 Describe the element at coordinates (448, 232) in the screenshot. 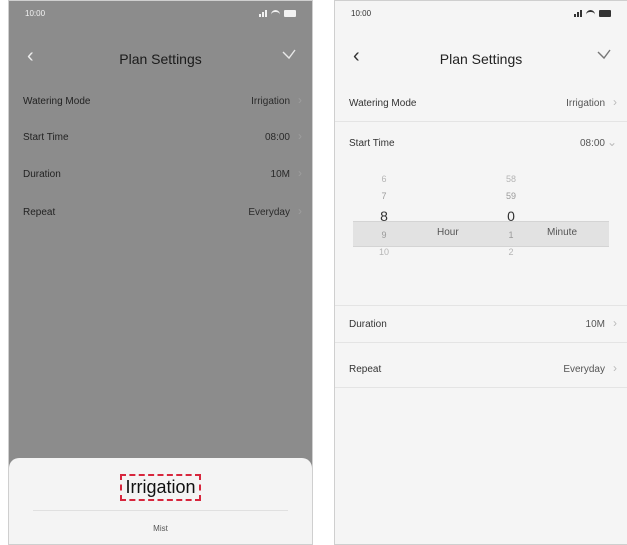

I see `hour-unit-label: Hour` at that location.